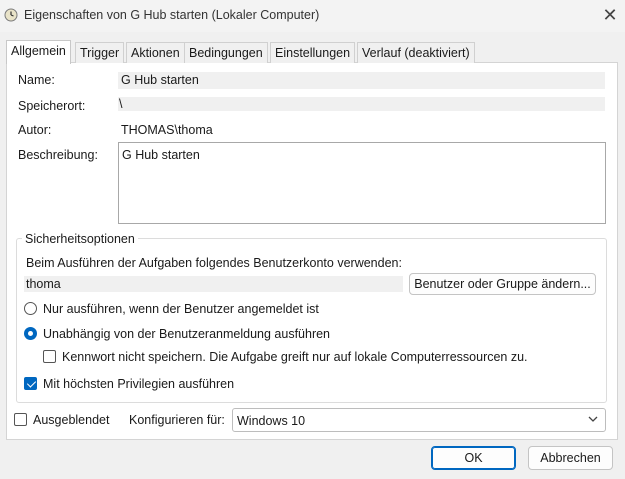 The width and height of the screenshot is (625, 479). I want to click on cancel-button: Abbrechen, so click(570, 458).